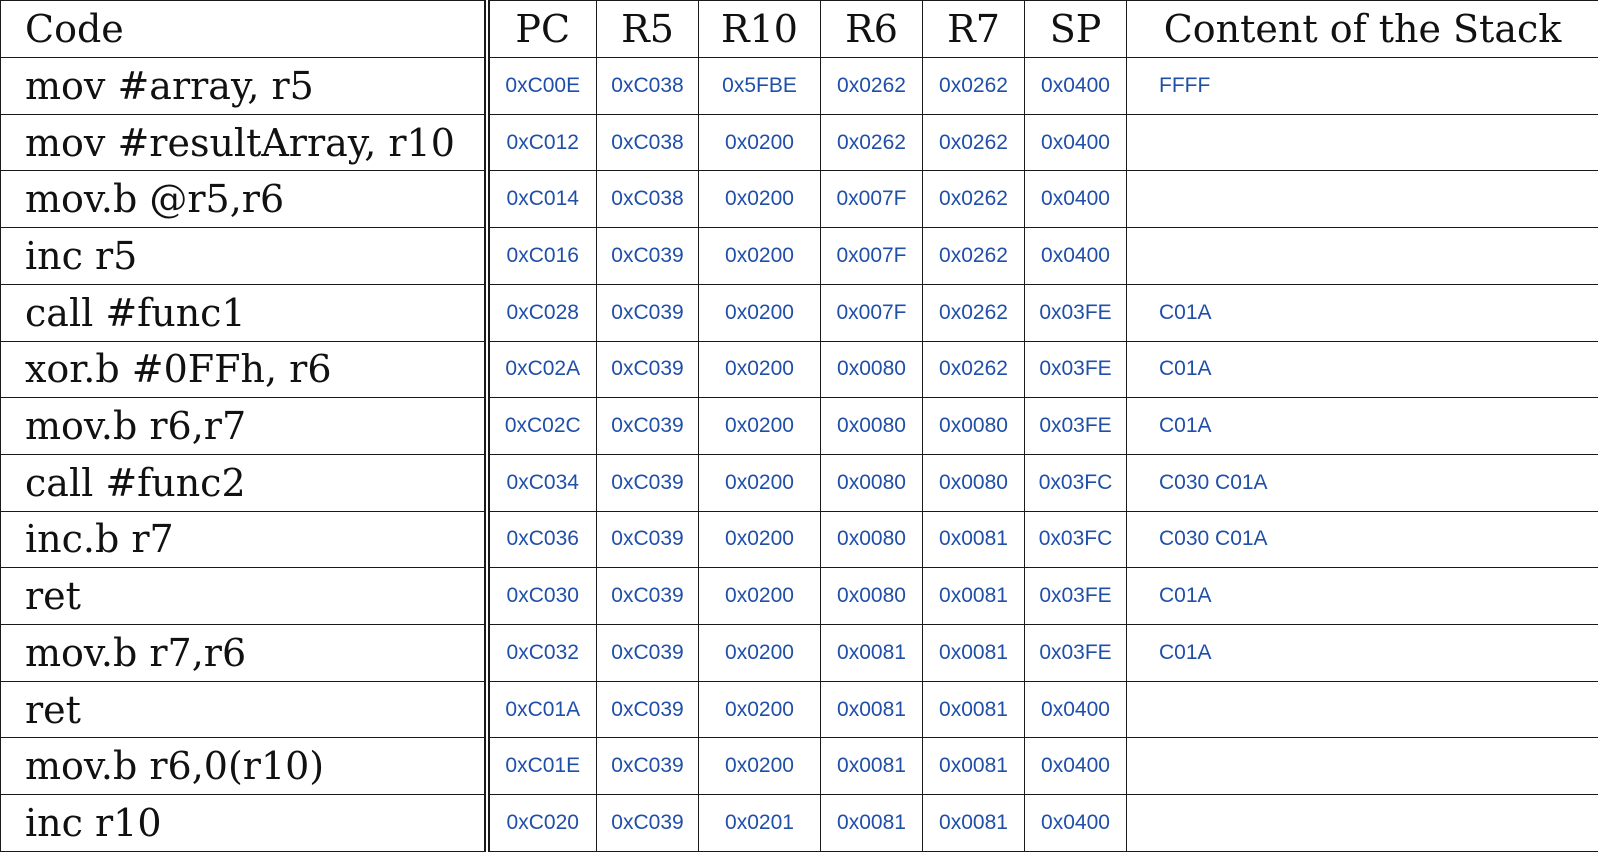 The image size is (1598, 852). I want to click on header-stack: Content of the Stack, so click(1362, 29).